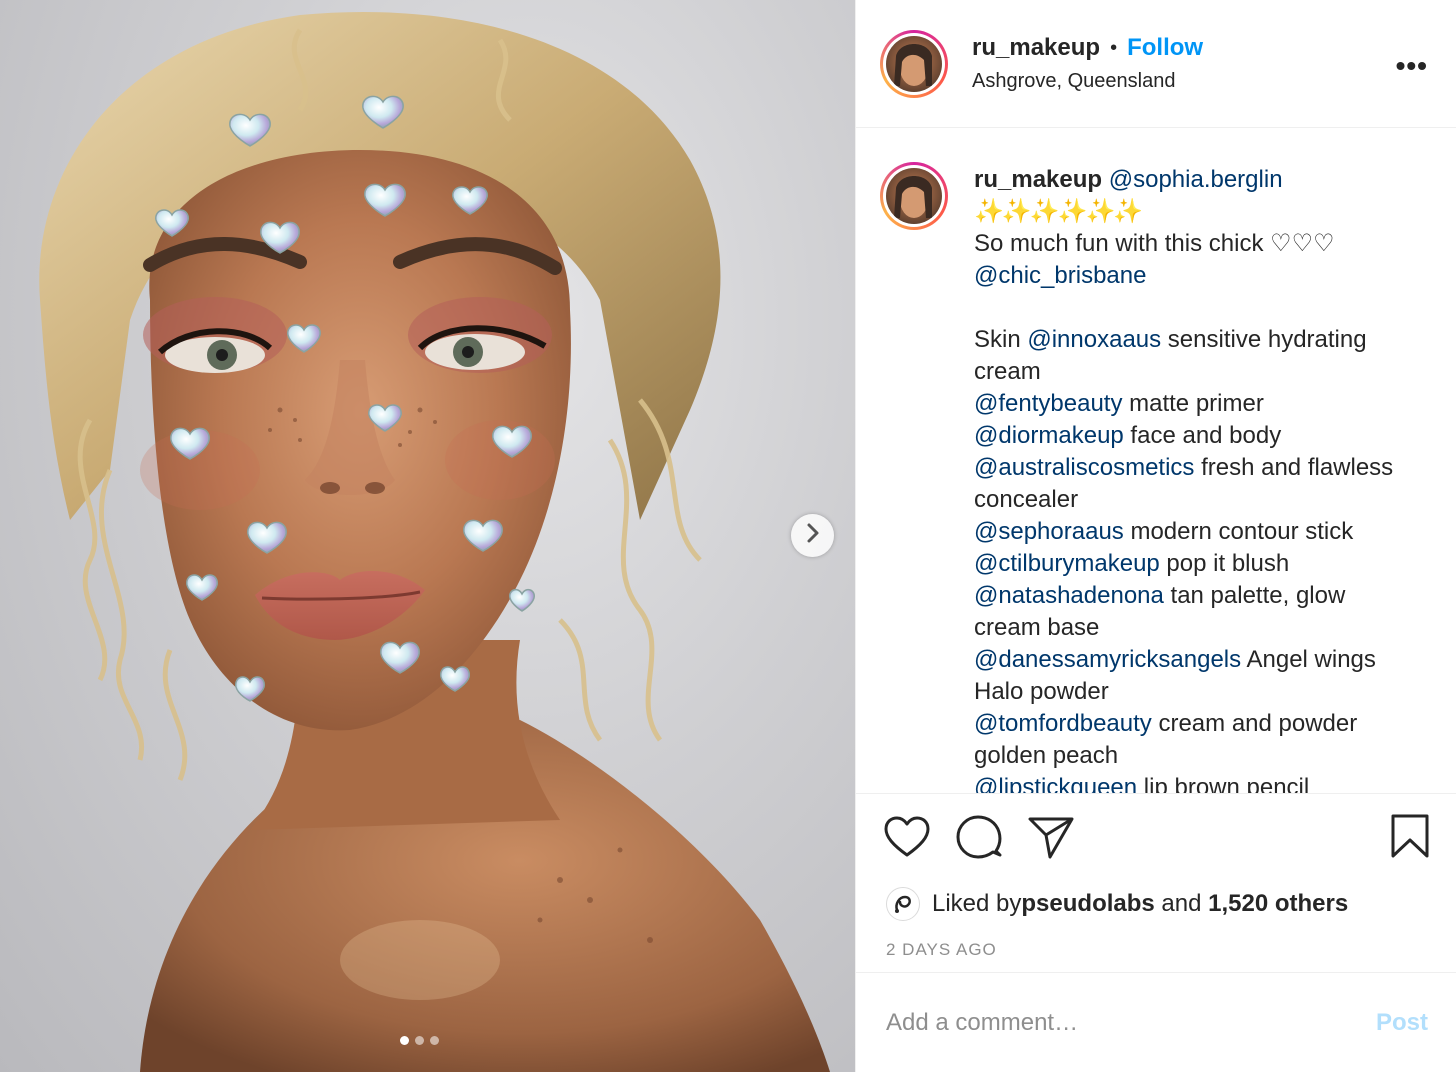  What do you see at coordinates (1202, 435) in the screenshot?
I see `caption-text: face and body` at bounding box center [1202, 435].